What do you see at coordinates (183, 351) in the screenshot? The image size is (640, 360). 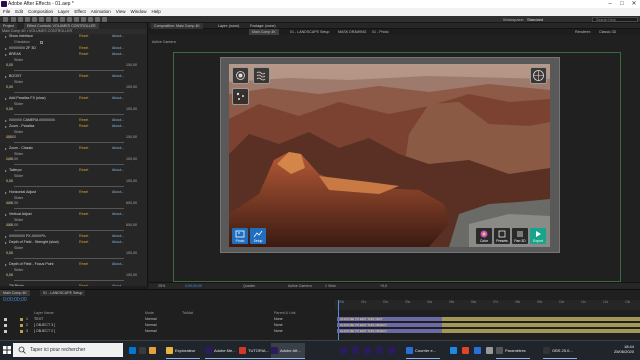 I see `taskbar-app: Explorateur` at bounding box center [183, 351].